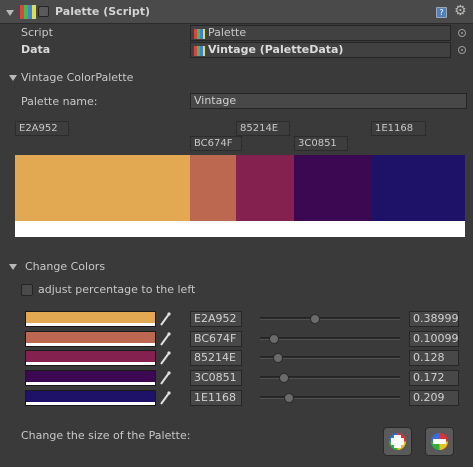 This screenshot has height=467, width=473. I want to click on hex-label-1: E2A952, so click(42, 128).